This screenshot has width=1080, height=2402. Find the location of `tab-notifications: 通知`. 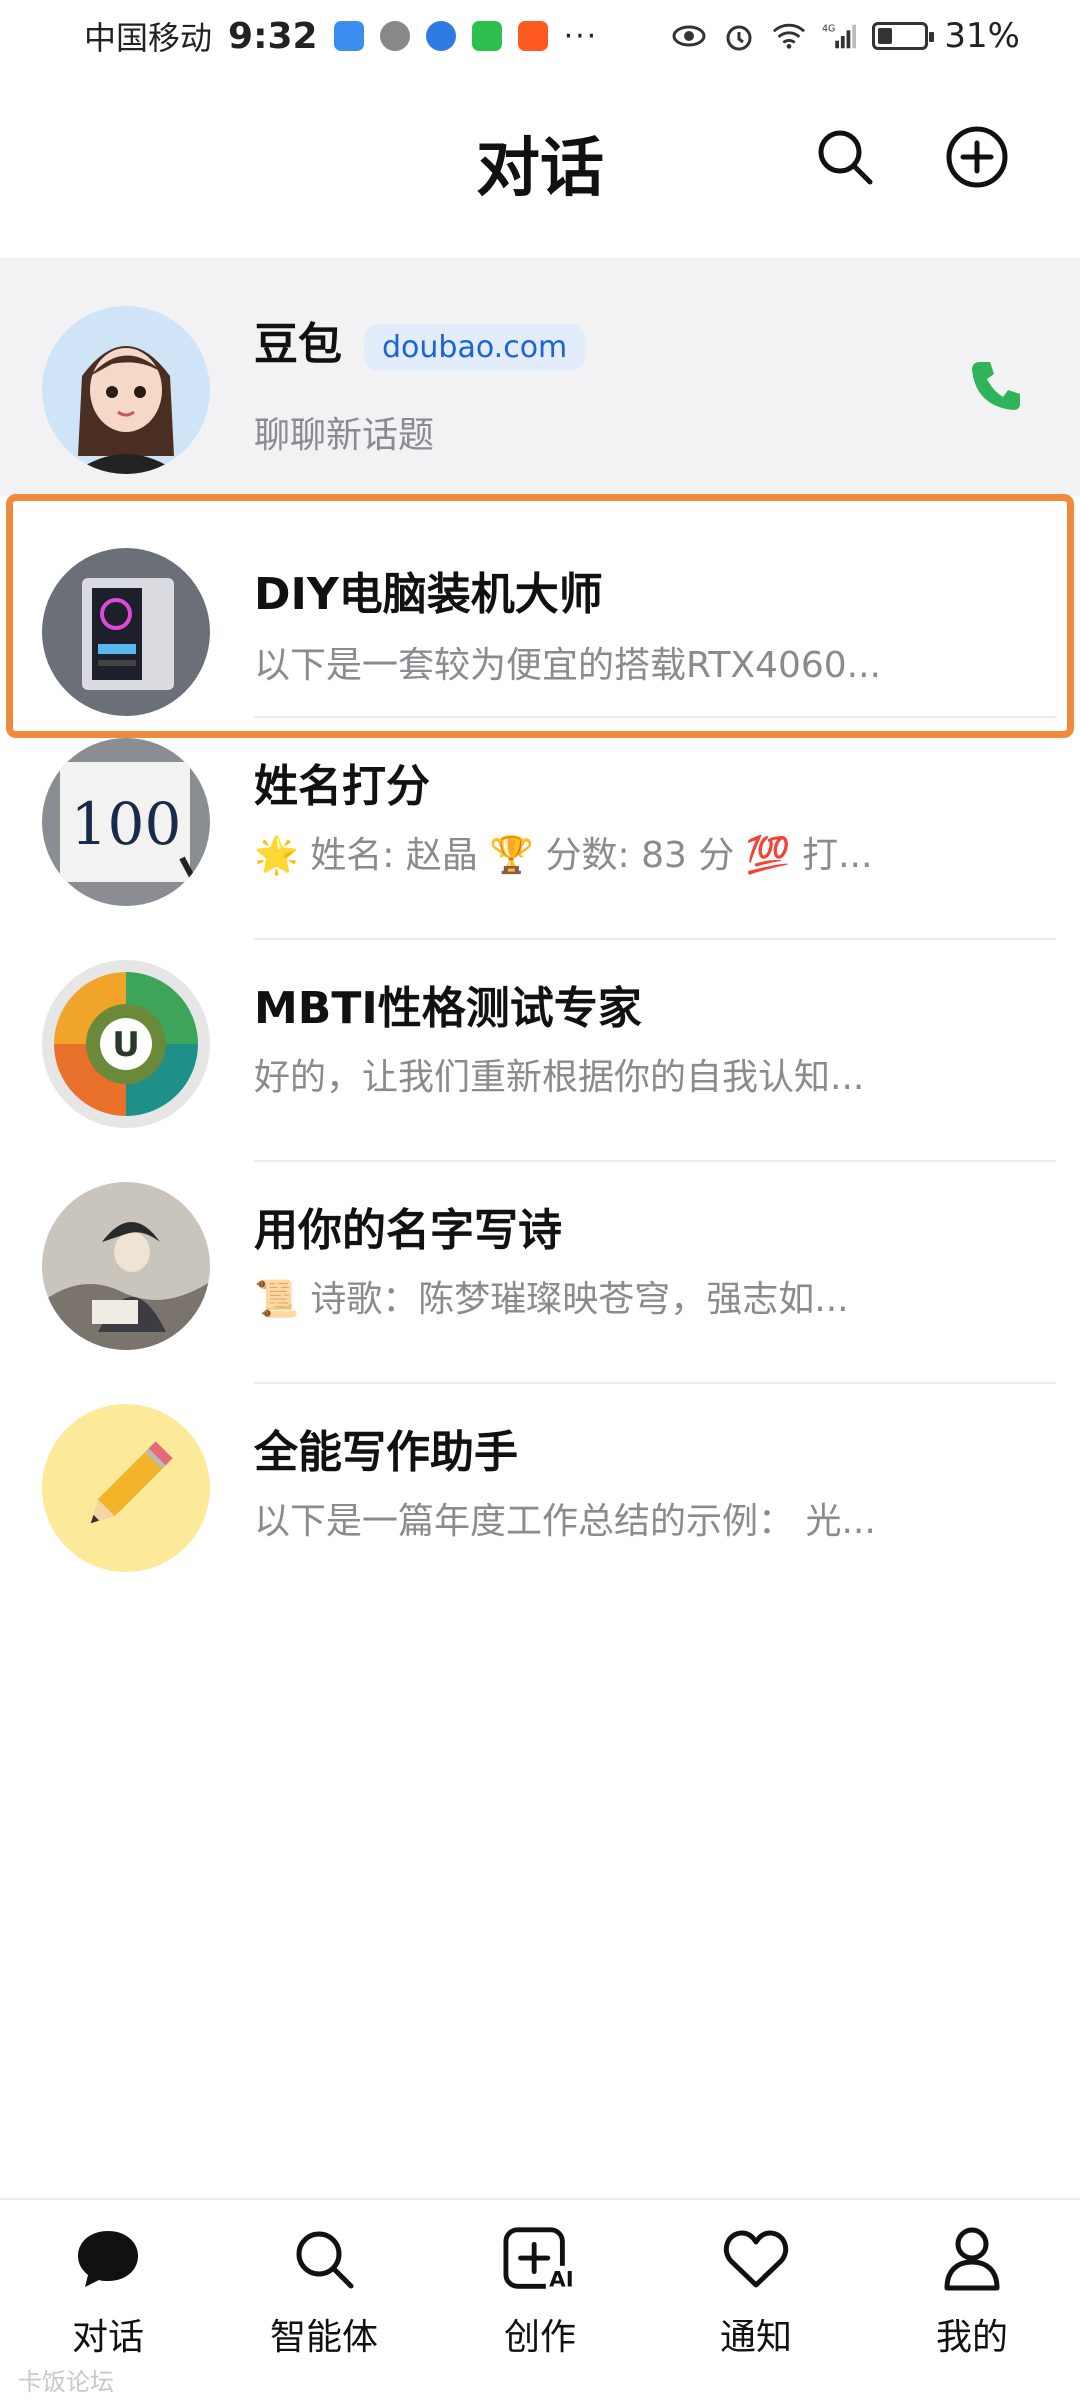

tab-notifications: 通知 is located at coordinates (756, 2301).